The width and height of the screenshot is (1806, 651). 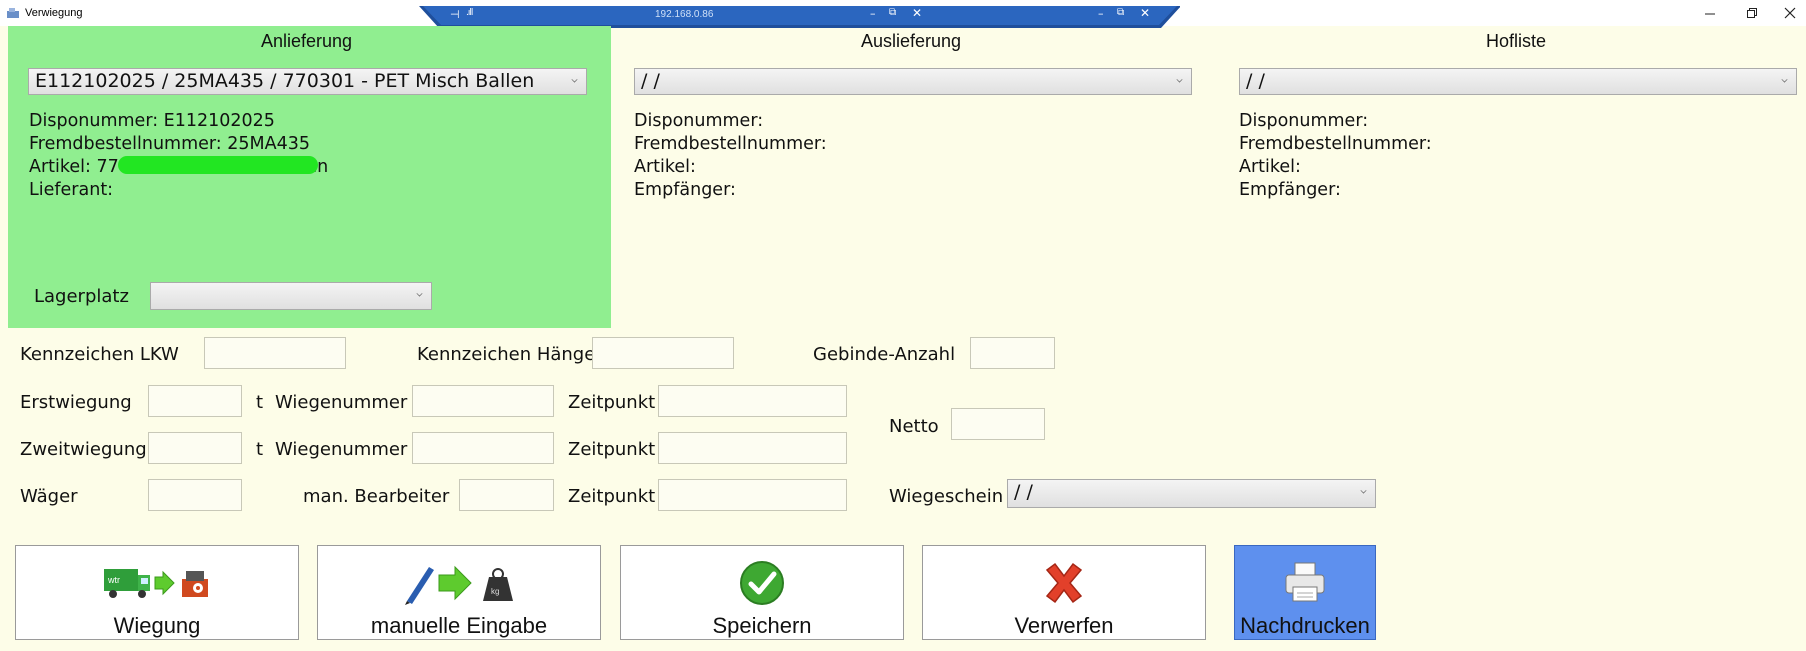 What do you see at coordinates (54, 13) in the screenshot?
I see `window-title: Verwiegung` at bounding box center [54, 13].